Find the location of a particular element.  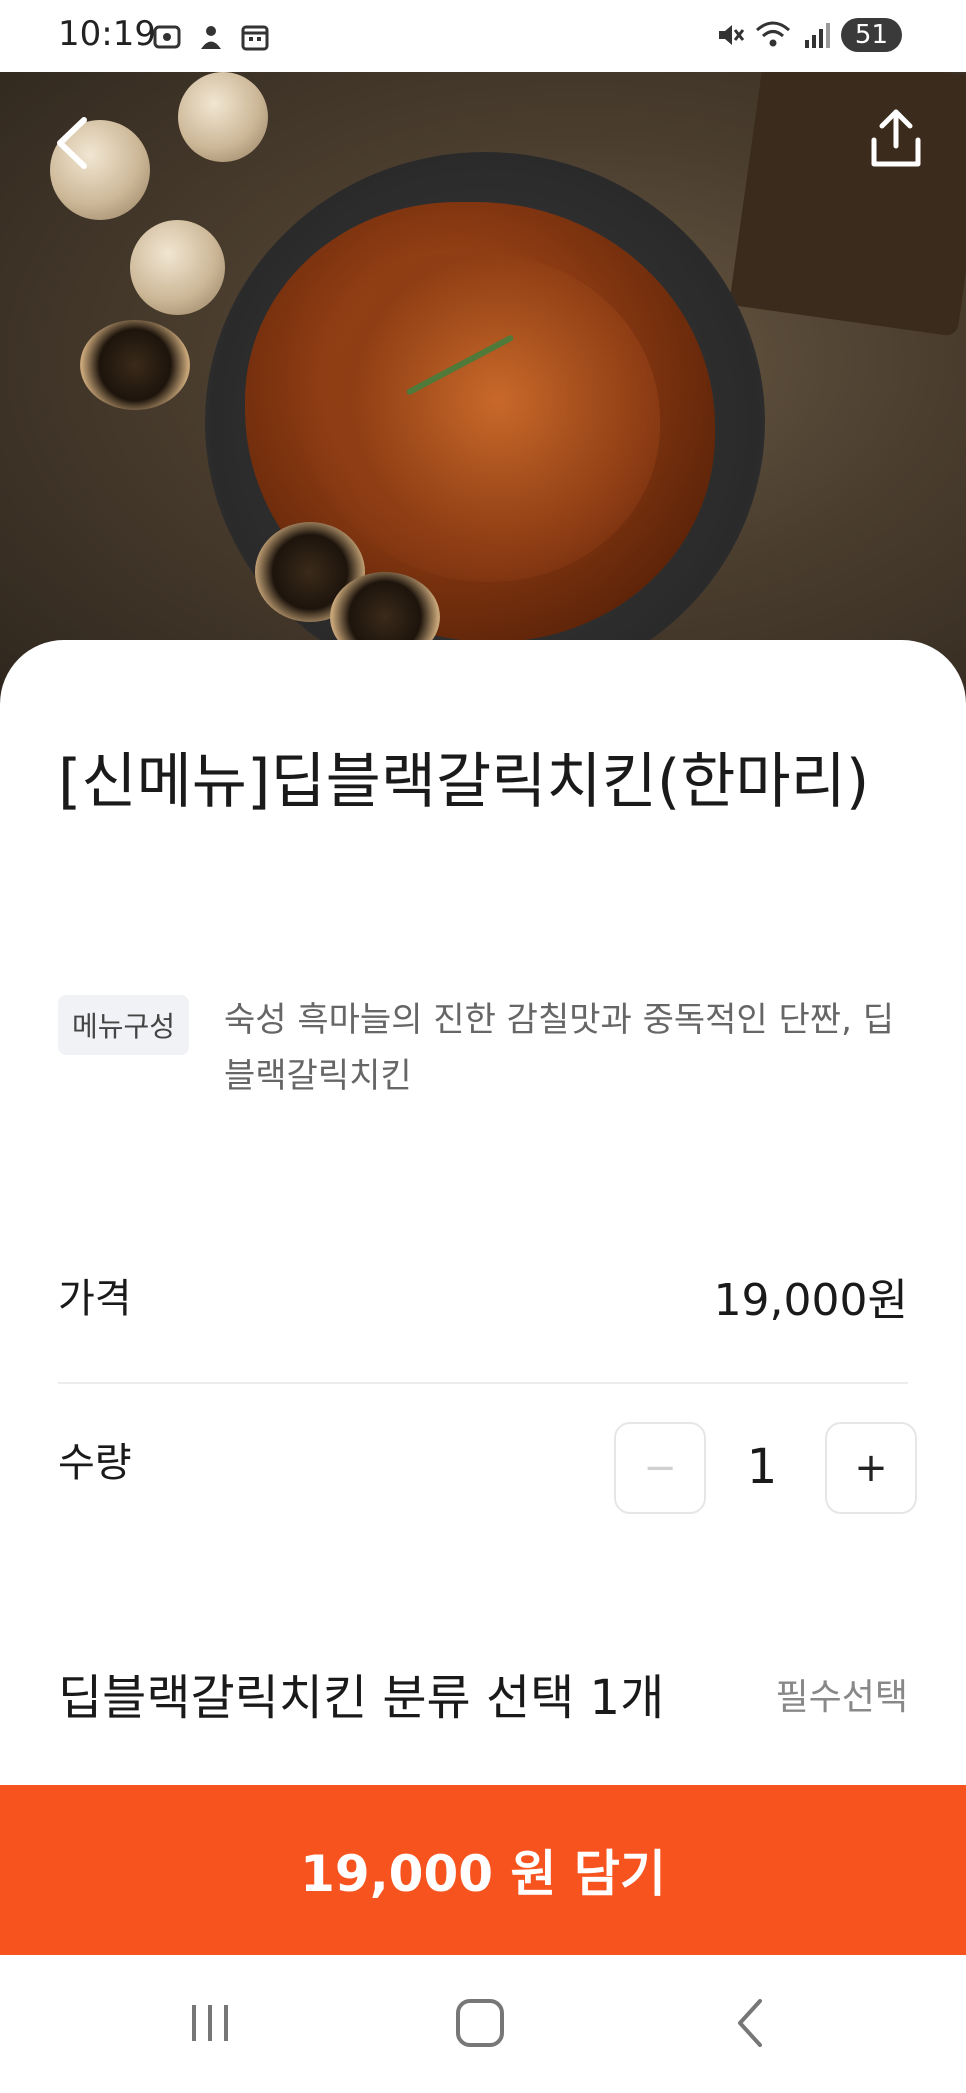

assistant-icon is located at coordinates (211, 37).